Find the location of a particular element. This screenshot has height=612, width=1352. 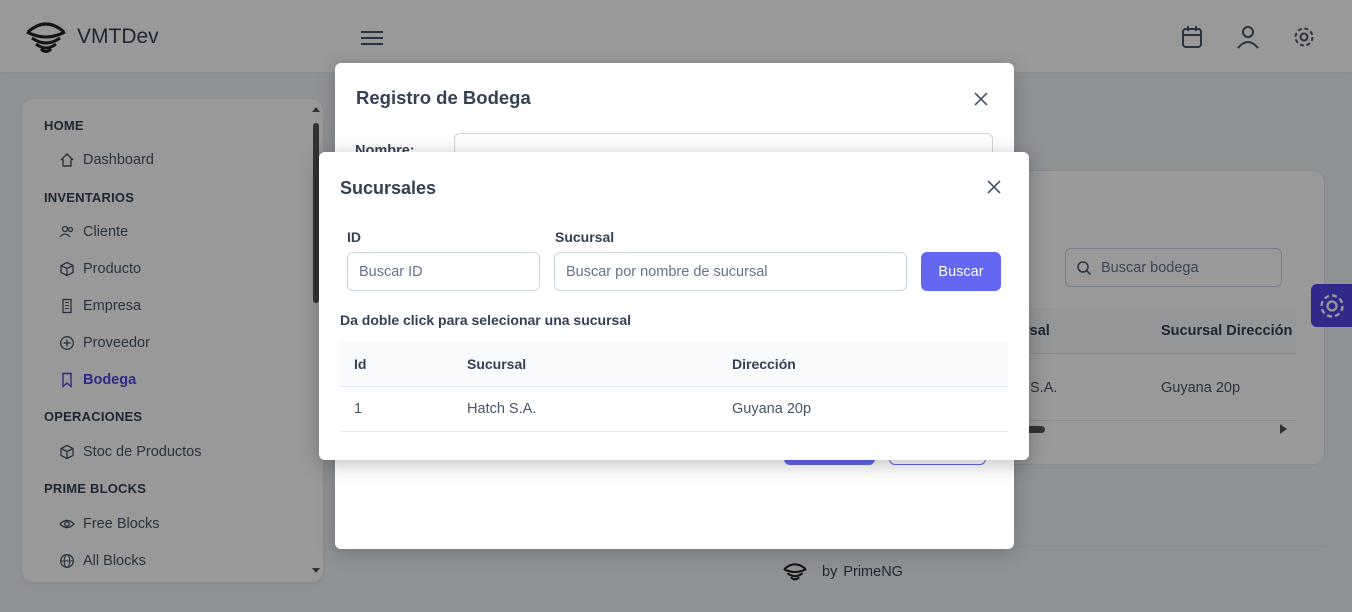

sucursales-table-header is located at coordinates (674, 364).